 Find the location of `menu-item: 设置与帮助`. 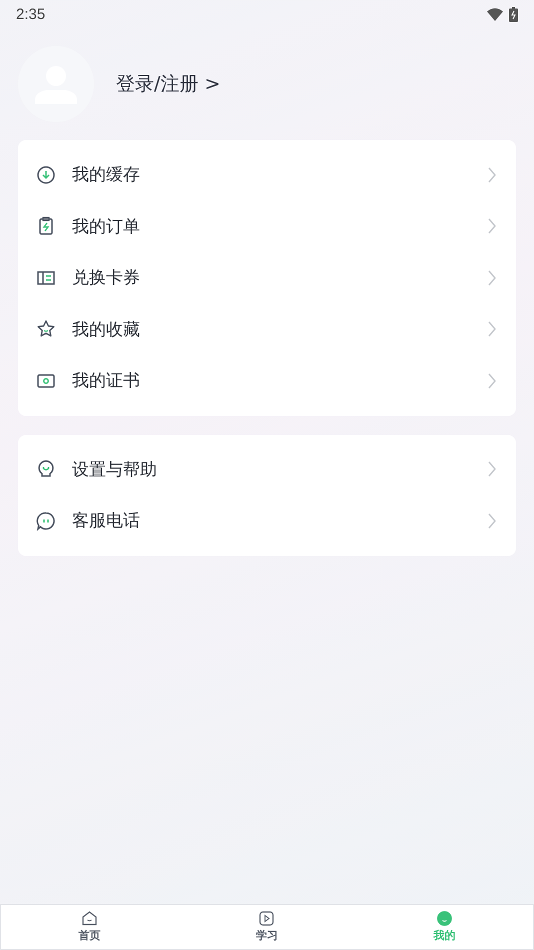

menu-item: 设置与帮助 is located at coordinates (267, 469).